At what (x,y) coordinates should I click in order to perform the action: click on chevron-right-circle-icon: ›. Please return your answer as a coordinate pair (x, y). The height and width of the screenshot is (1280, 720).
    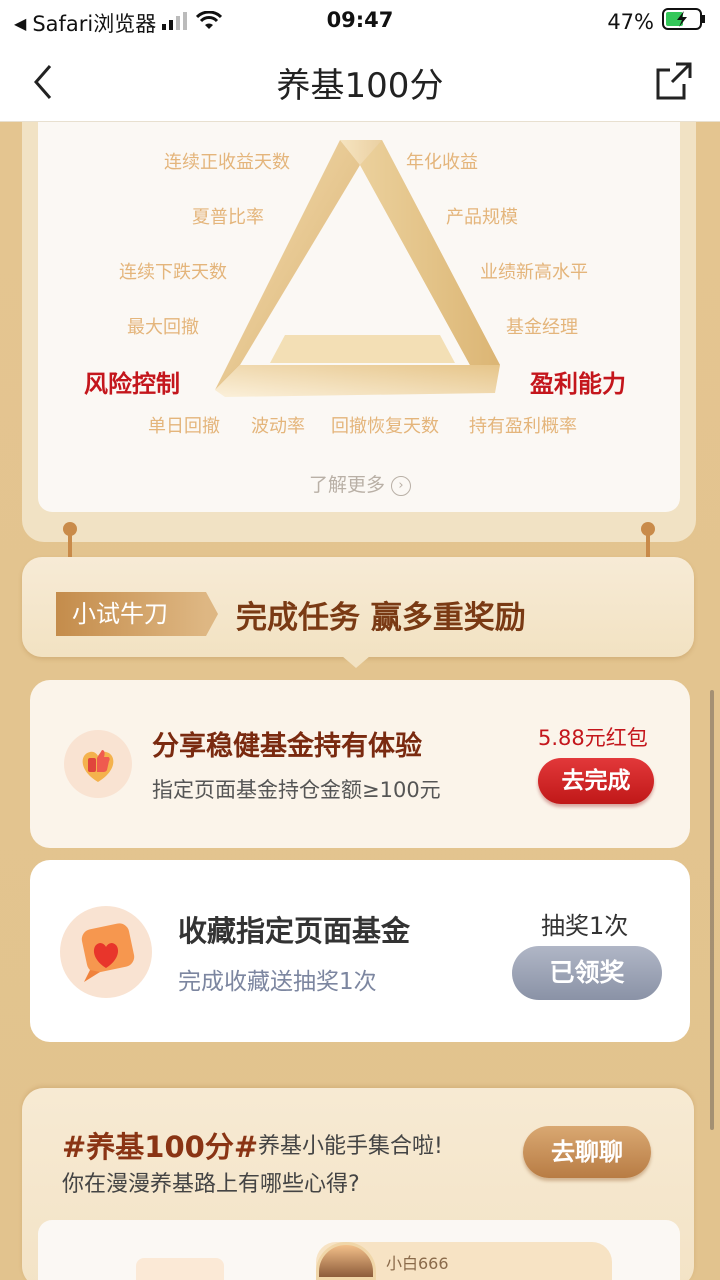
    Looking at the image, I should click on (401, 485).